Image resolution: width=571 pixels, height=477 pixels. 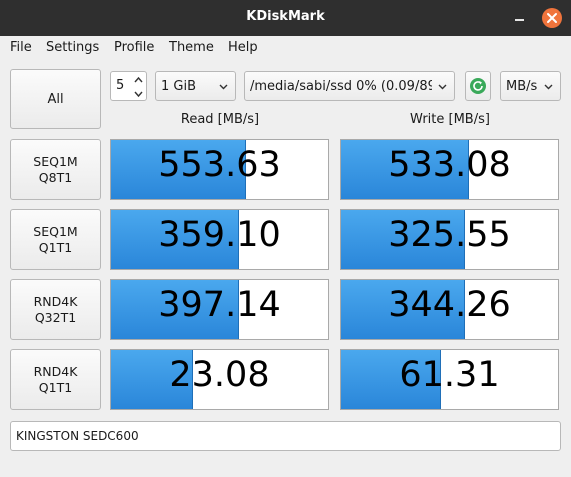 I want to click on refresh-button, so click(x=478, y=86).